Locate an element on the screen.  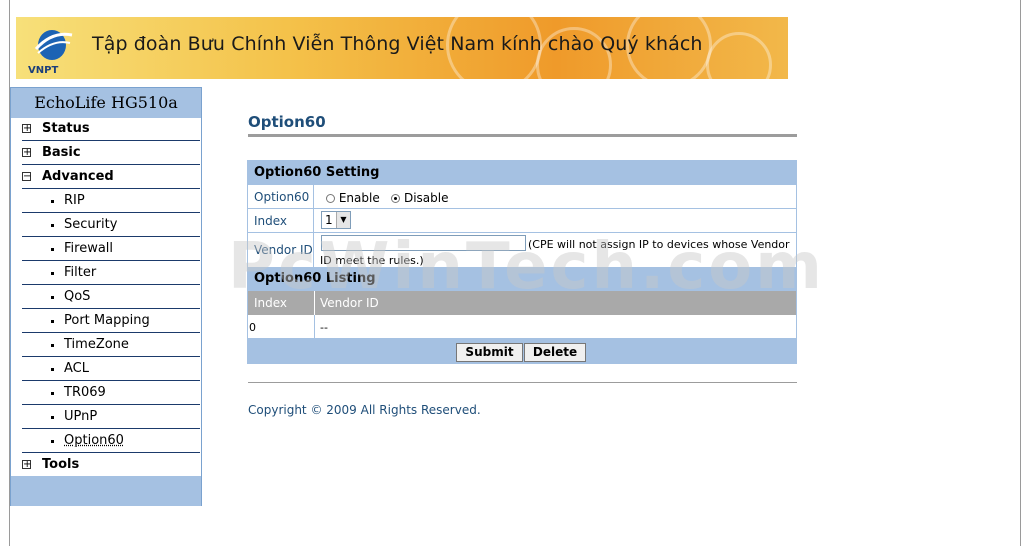
enable-radio-label: Enable is located at coordinates (359, 198).